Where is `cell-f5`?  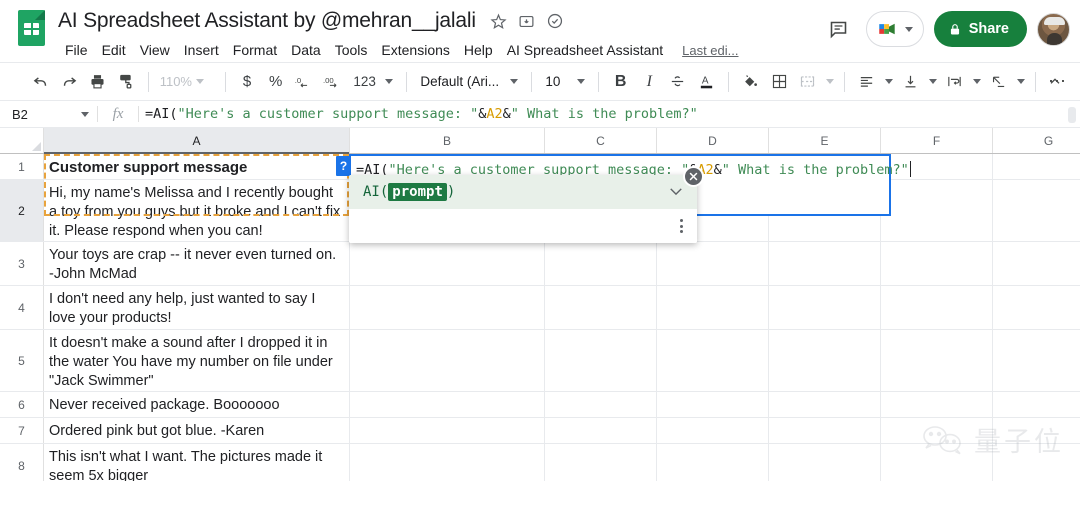
cell-f5 is located at coordinates (937, 360).